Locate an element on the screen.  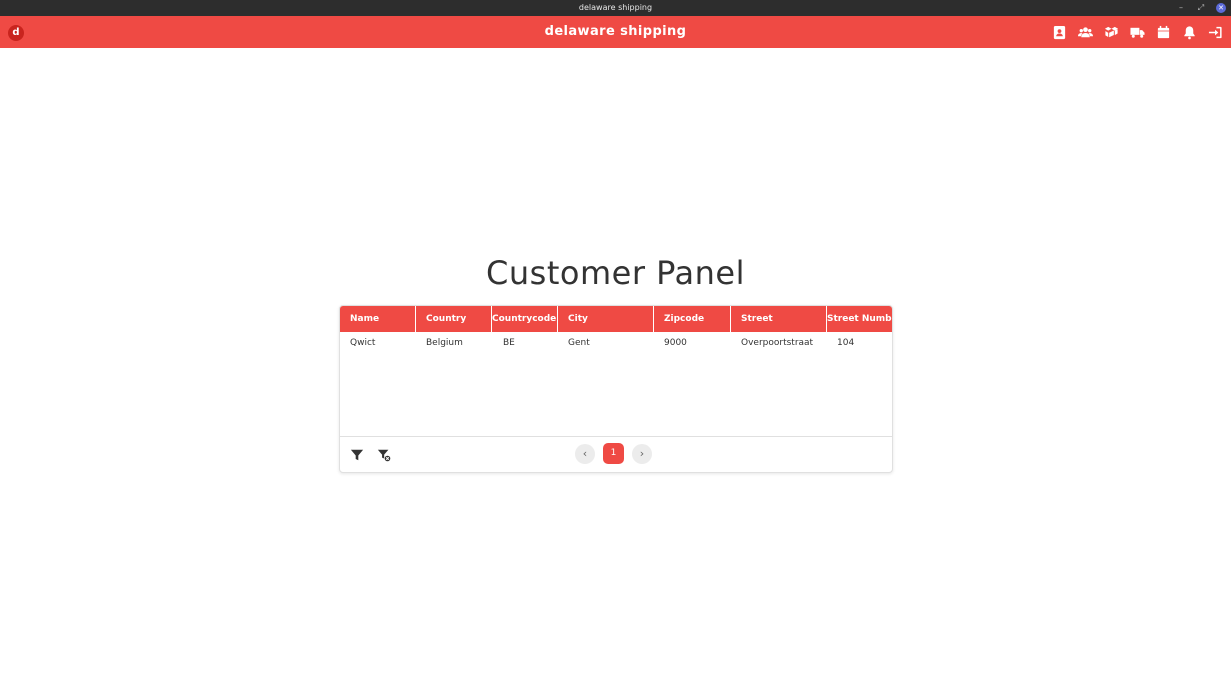
pagination: ‹ 1 › is located at coordinates (613, 453).